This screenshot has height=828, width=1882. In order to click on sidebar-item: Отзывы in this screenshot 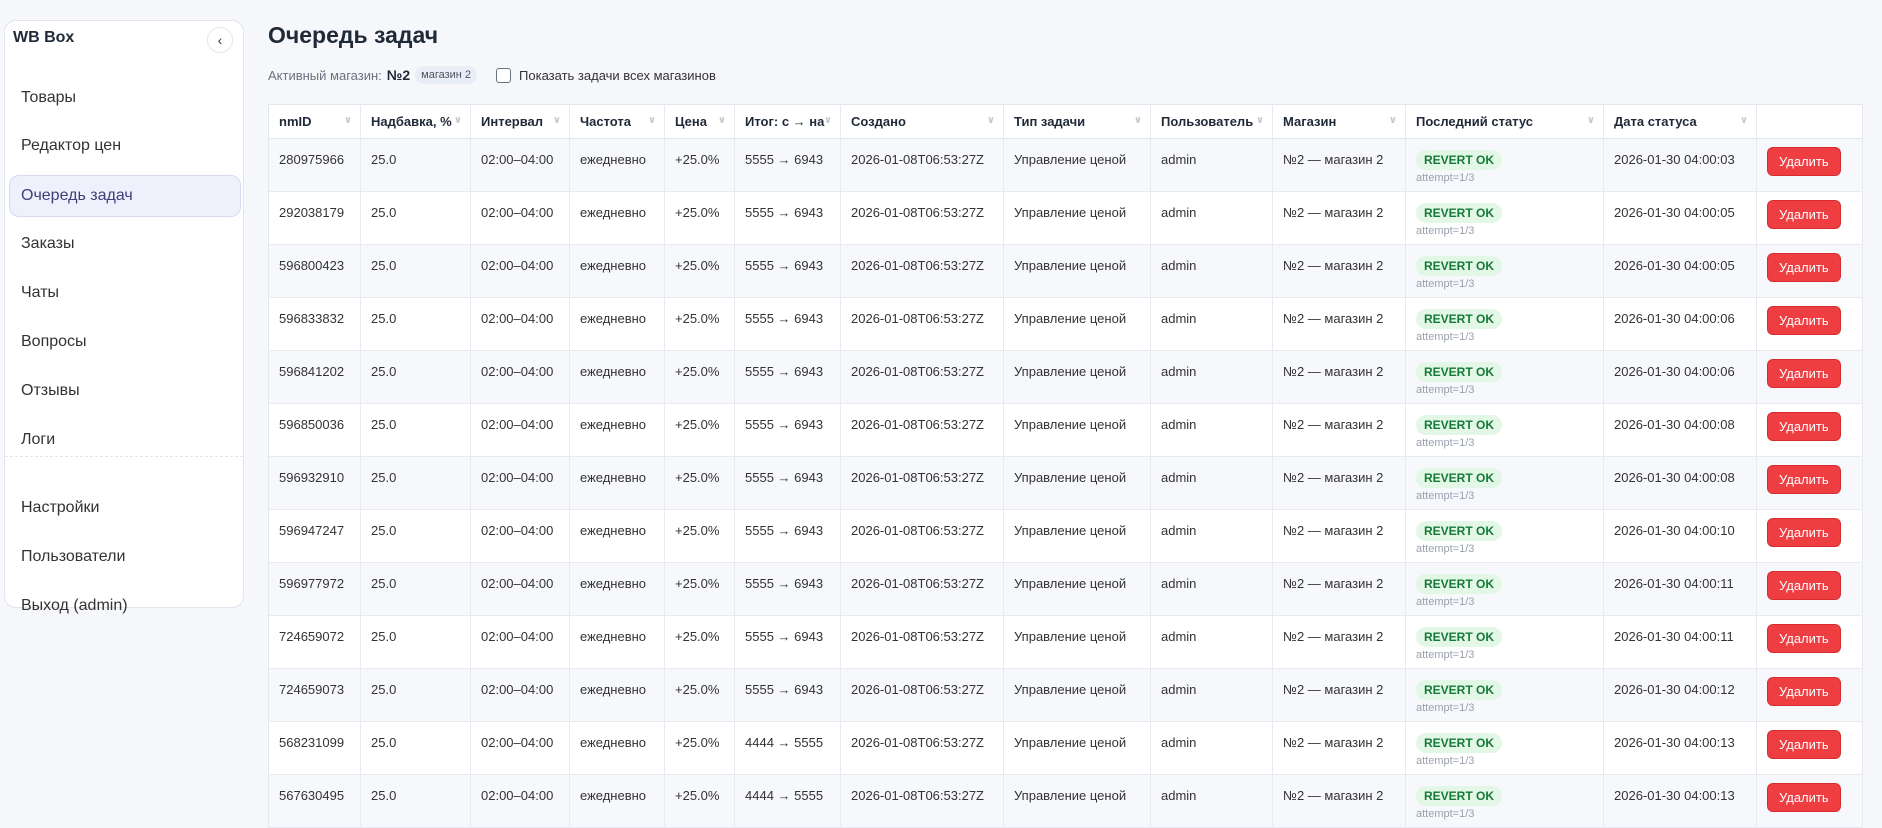, I will do `click(125, 391)`.